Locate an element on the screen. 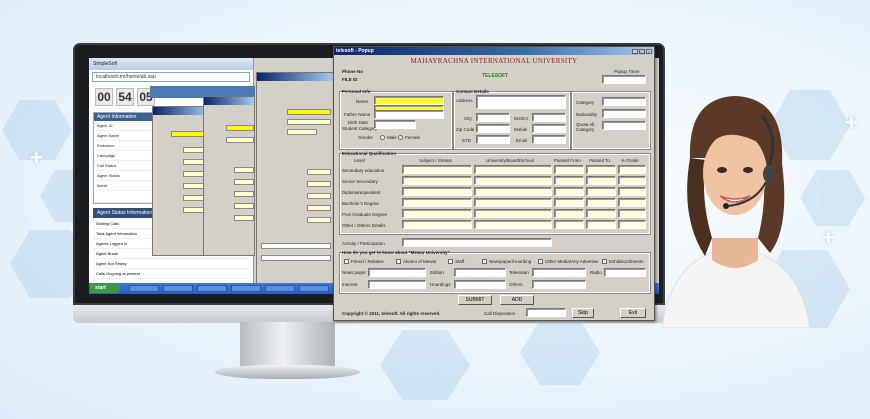 This screenshot has width=870, height=419. side-item-label: Agents Logged In is located at coordinates (112, 243).